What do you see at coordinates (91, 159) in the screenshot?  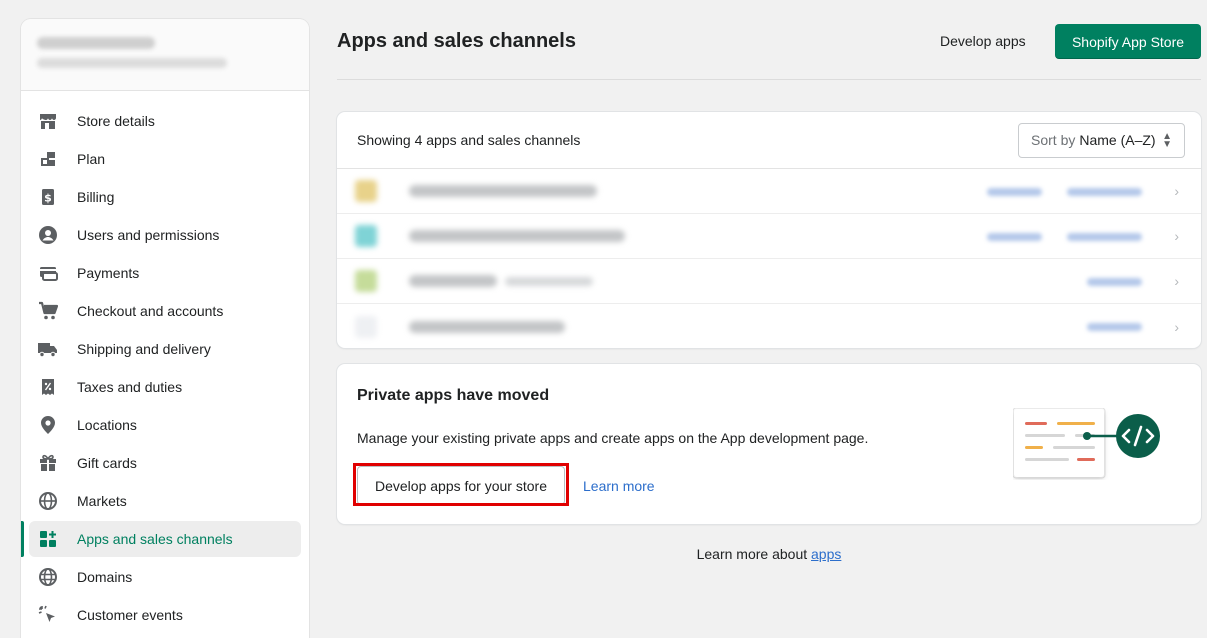 I see `sidebar-item-label: Plan` at bounding box center [91, 159].